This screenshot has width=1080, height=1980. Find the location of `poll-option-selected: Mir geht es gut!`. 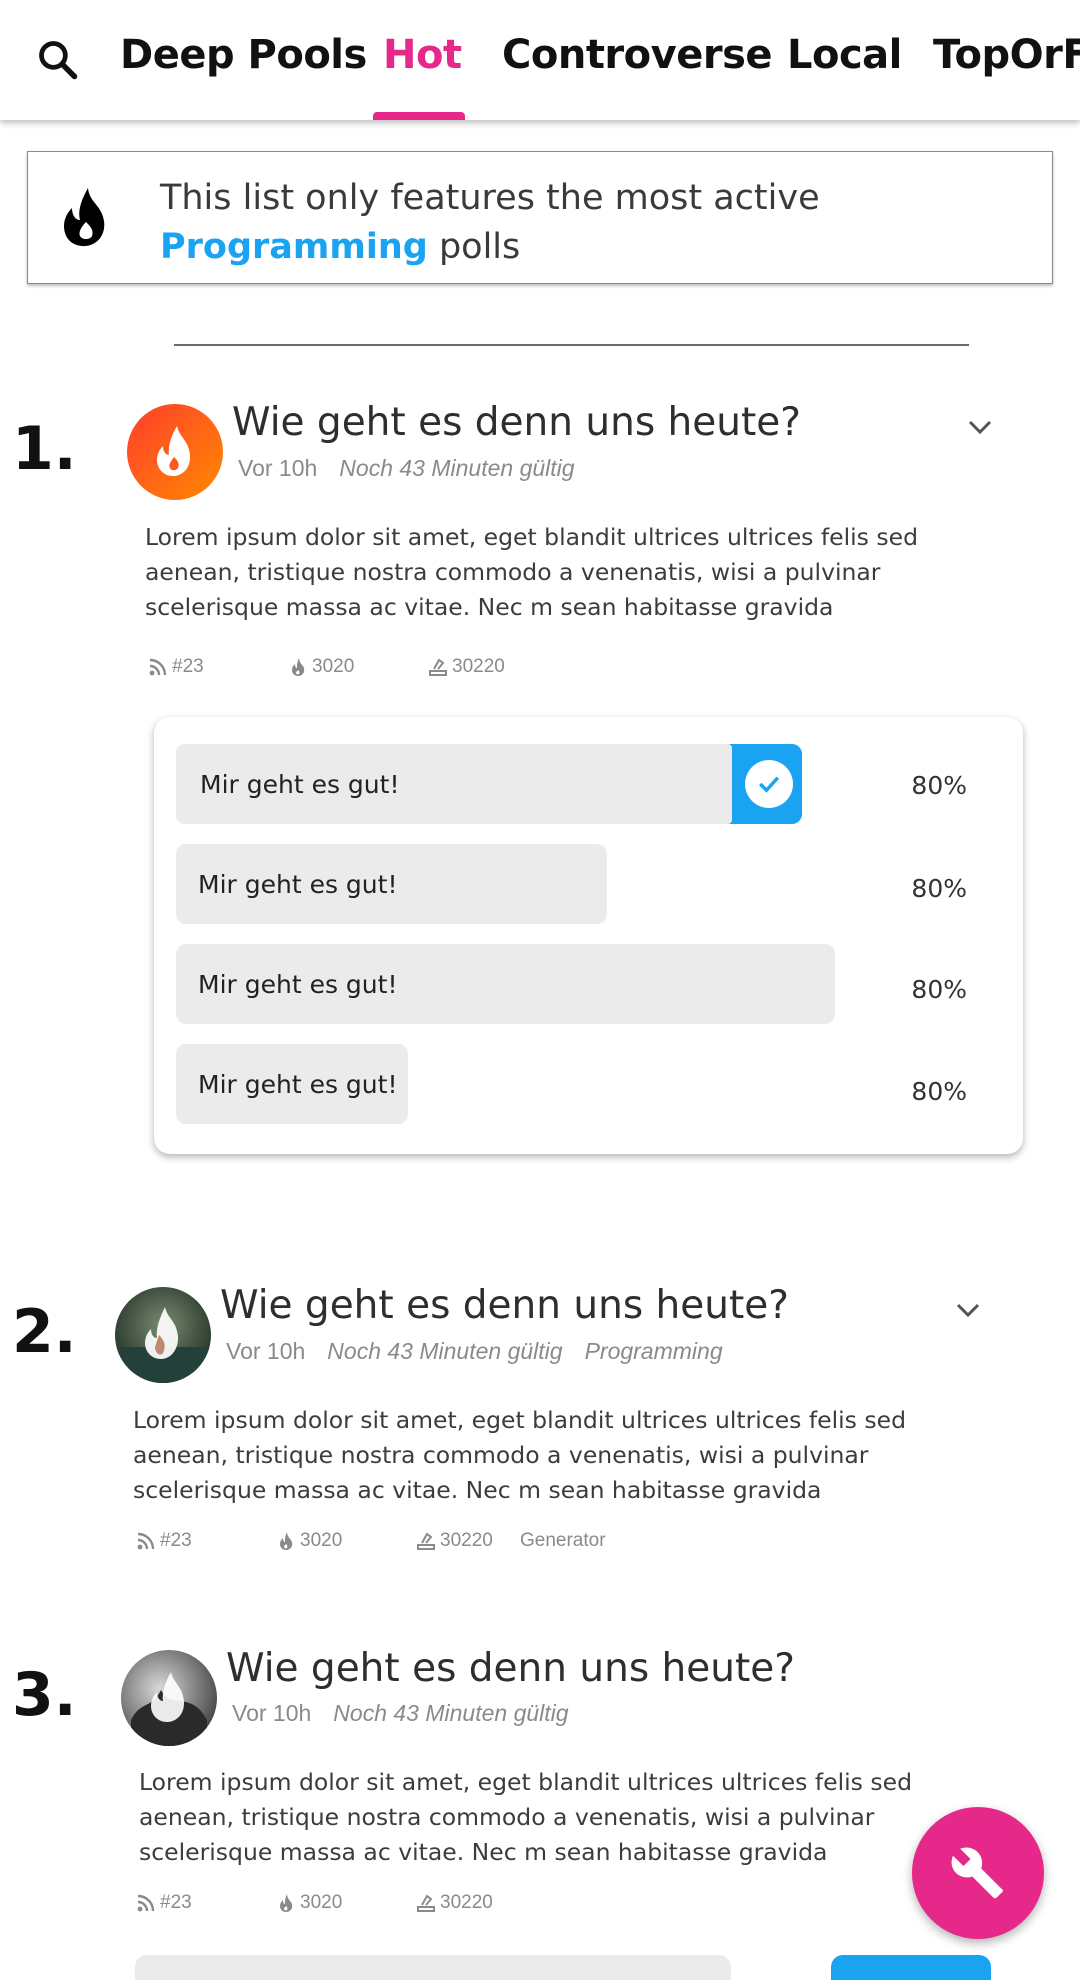

poll-option-selected: Mir geht es gut! is located at coordinates (489, 784).